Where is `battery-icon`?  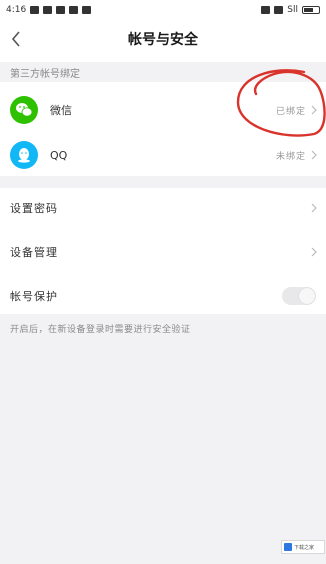
battery-icon is located at coordinates (311, 10).